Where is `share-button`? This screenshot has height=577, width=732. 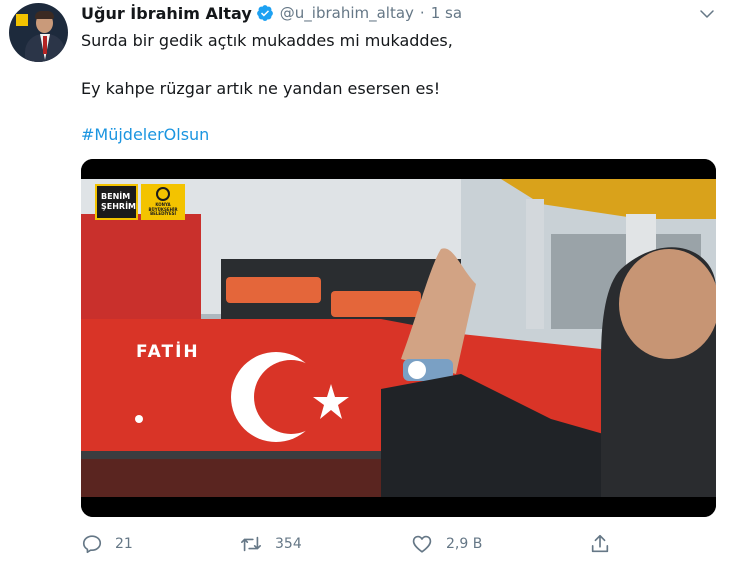
share-button is located at coordinates (600, 544).